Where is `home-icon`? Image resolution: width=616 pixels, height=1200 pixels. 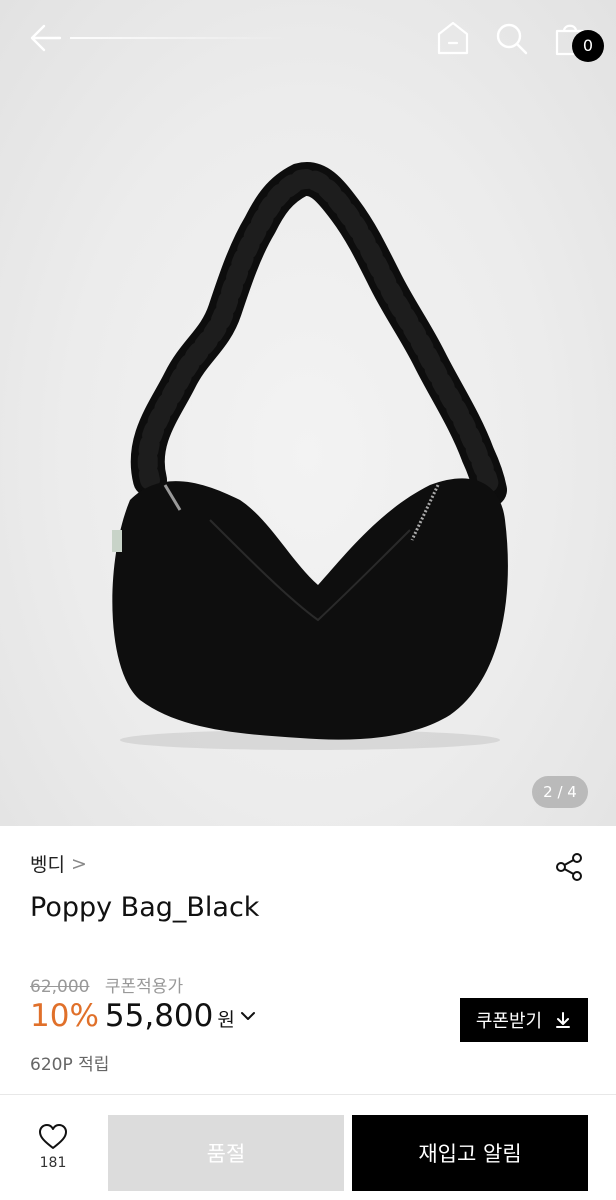
home-icon is located at coordinates (453, 38).